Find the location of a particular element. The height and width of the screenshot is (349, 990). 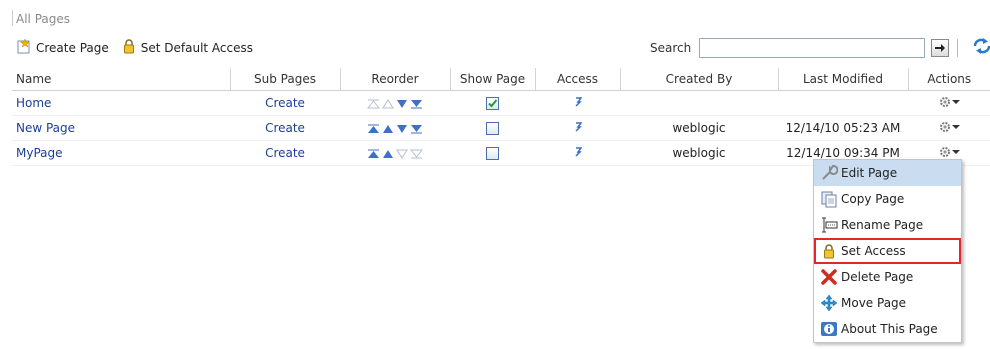

refresh-icon is located at coordinates (982, 46).